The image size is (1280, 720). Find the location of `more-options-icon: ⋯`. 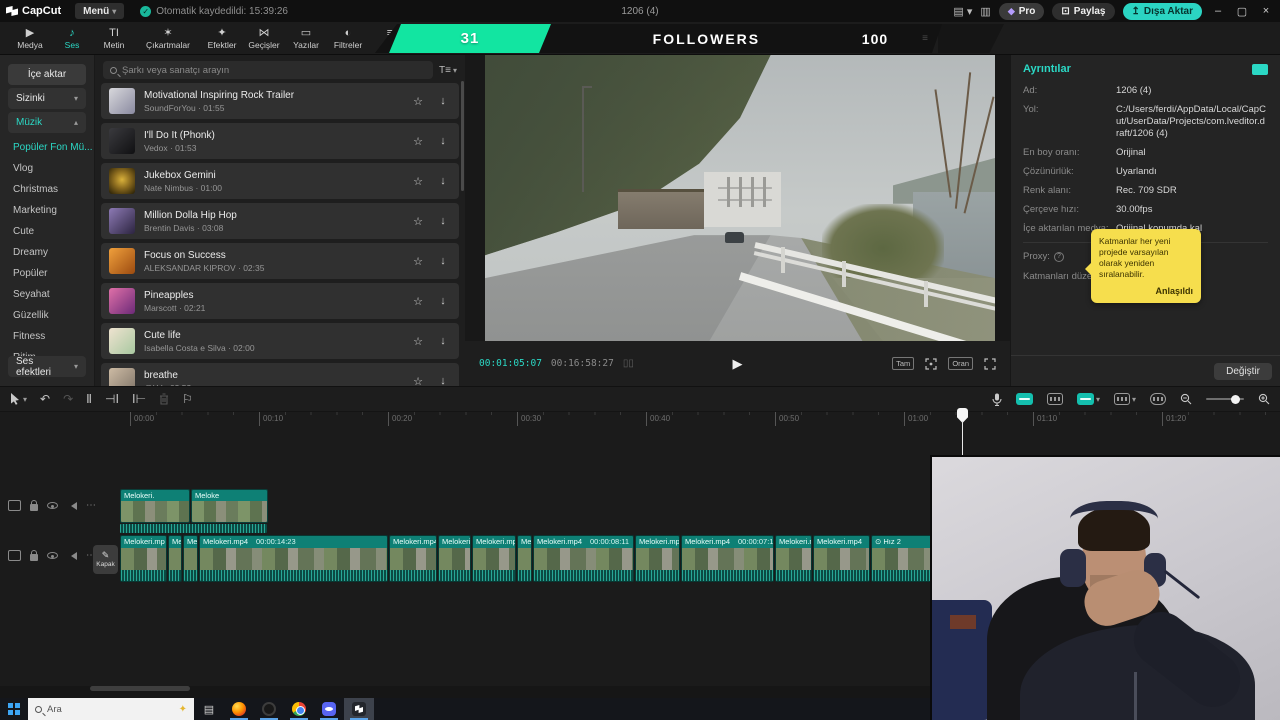

more-options-icon: ⋯ is located at coordinates (91, 505).